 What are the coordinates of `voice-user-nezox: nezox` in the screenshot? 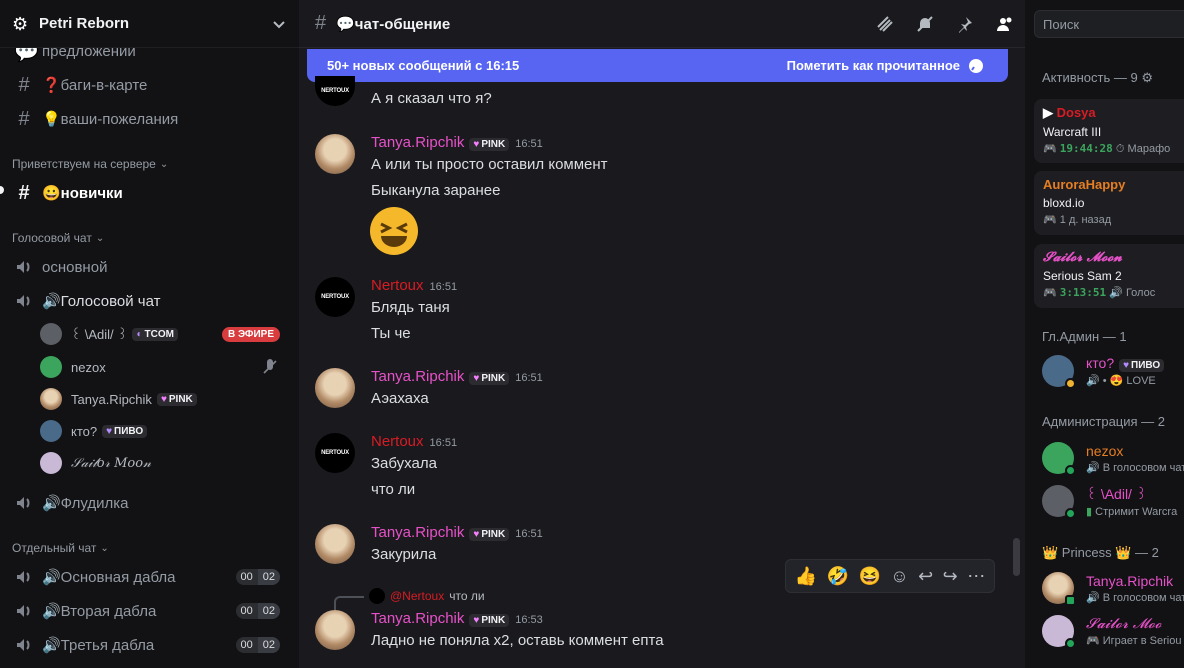 It's located at (165, 367).